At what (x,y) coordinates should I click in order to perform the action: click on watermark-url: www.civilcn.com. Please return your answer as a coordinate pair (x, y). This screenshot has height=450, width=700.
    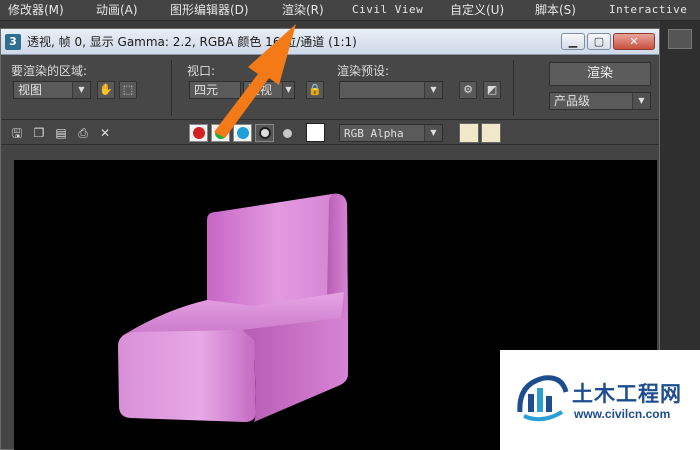
    Looking at the image, I should click on (622, 414).